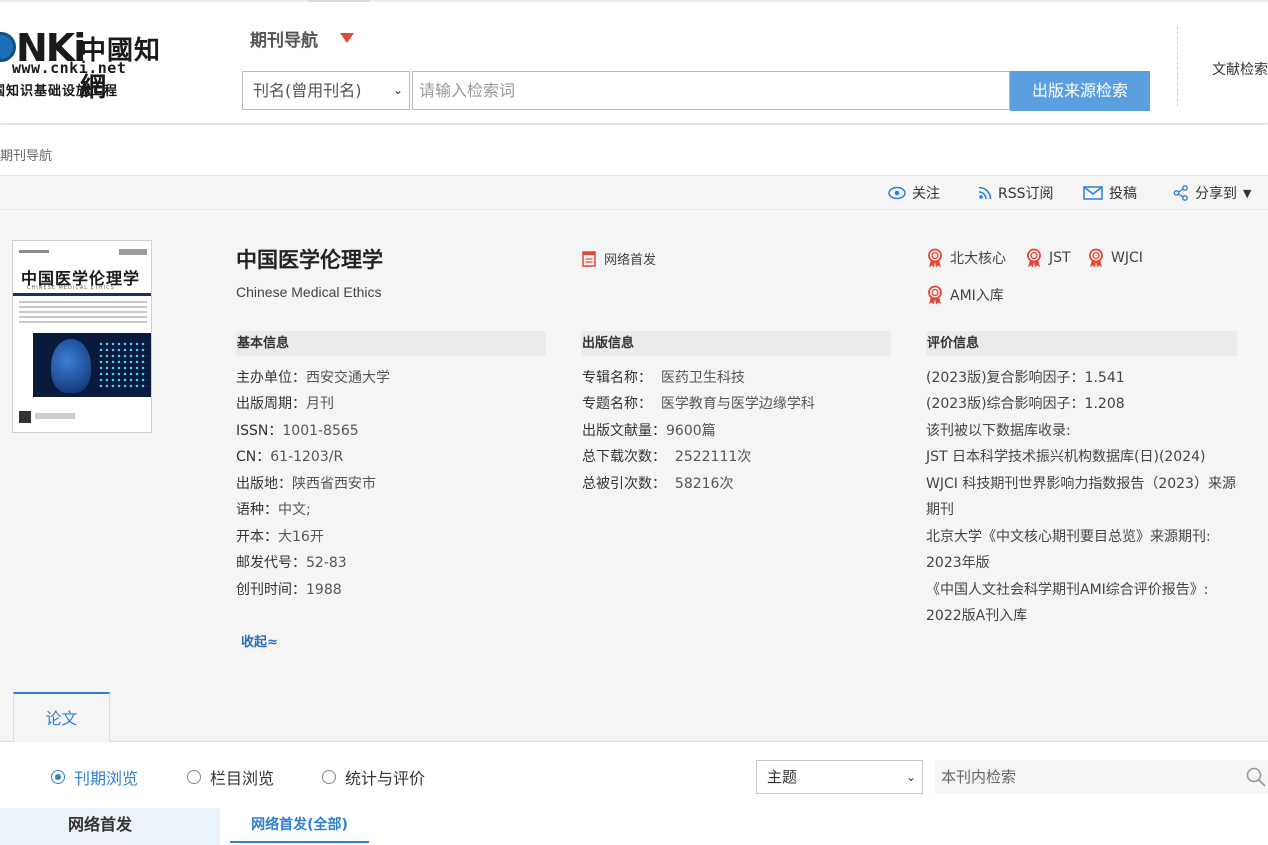 The image size is (1268, 845). I want to click on topic-select: 主题 ⌄, so click(839, 777).